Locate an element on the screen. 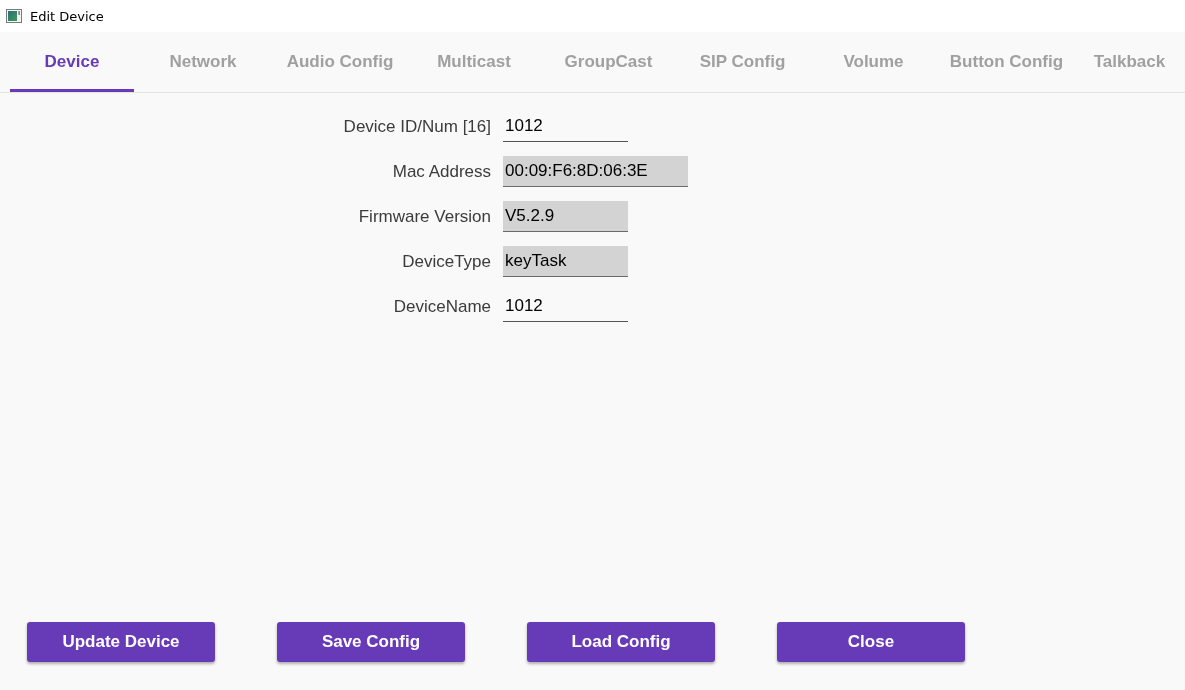  tab: Multicast is located at coordinates (474, 62).